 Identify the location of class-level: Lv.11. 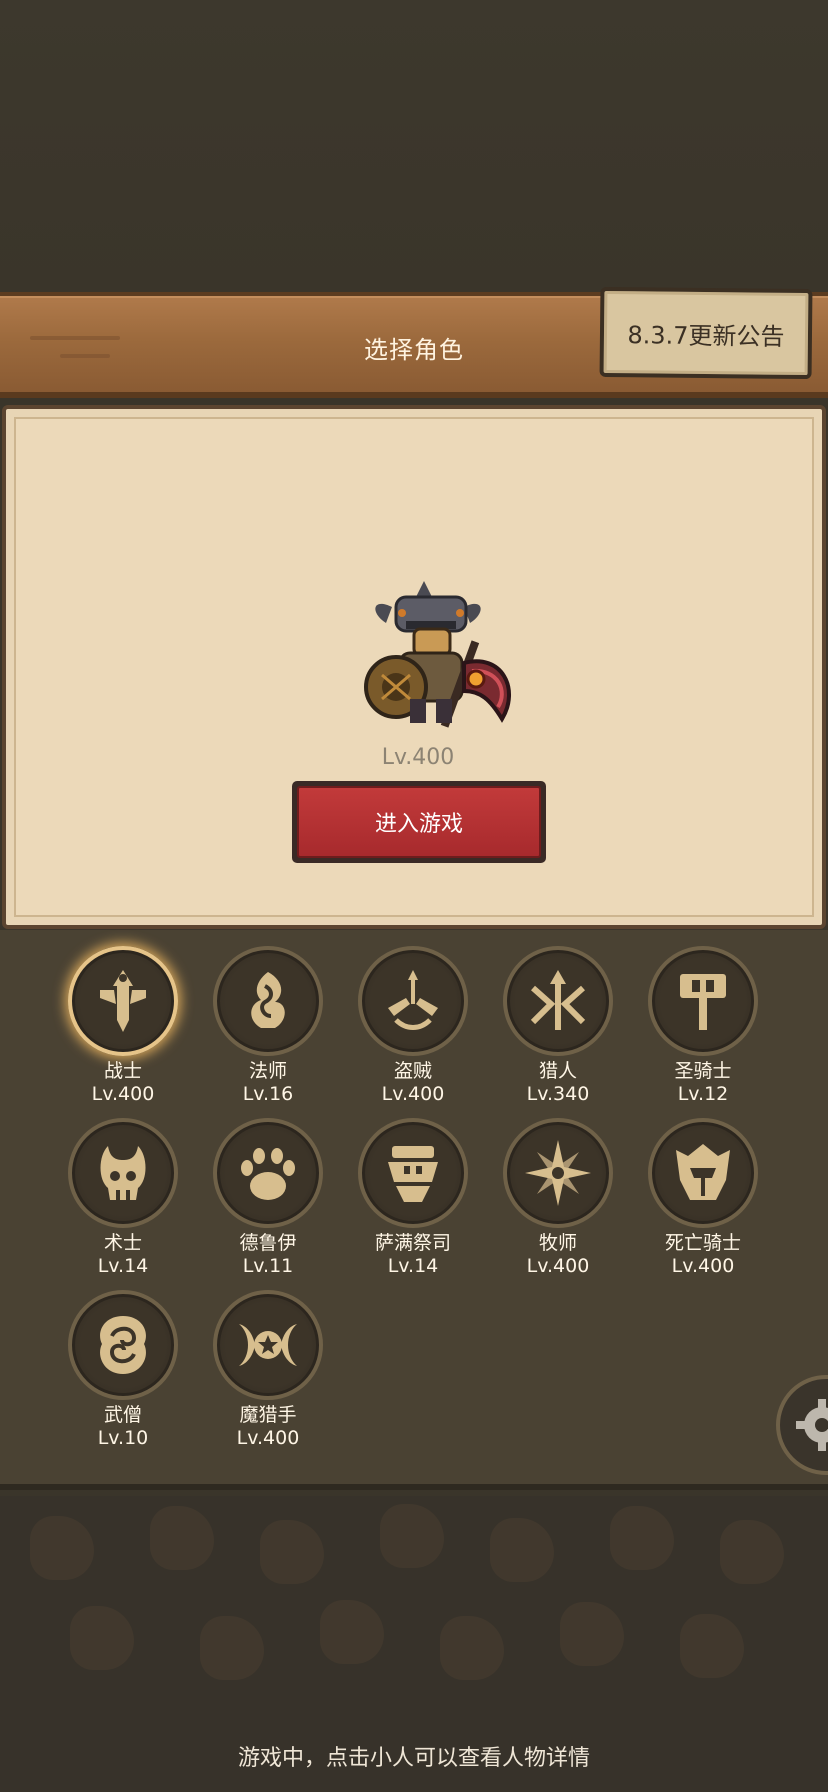
(268, 1266).